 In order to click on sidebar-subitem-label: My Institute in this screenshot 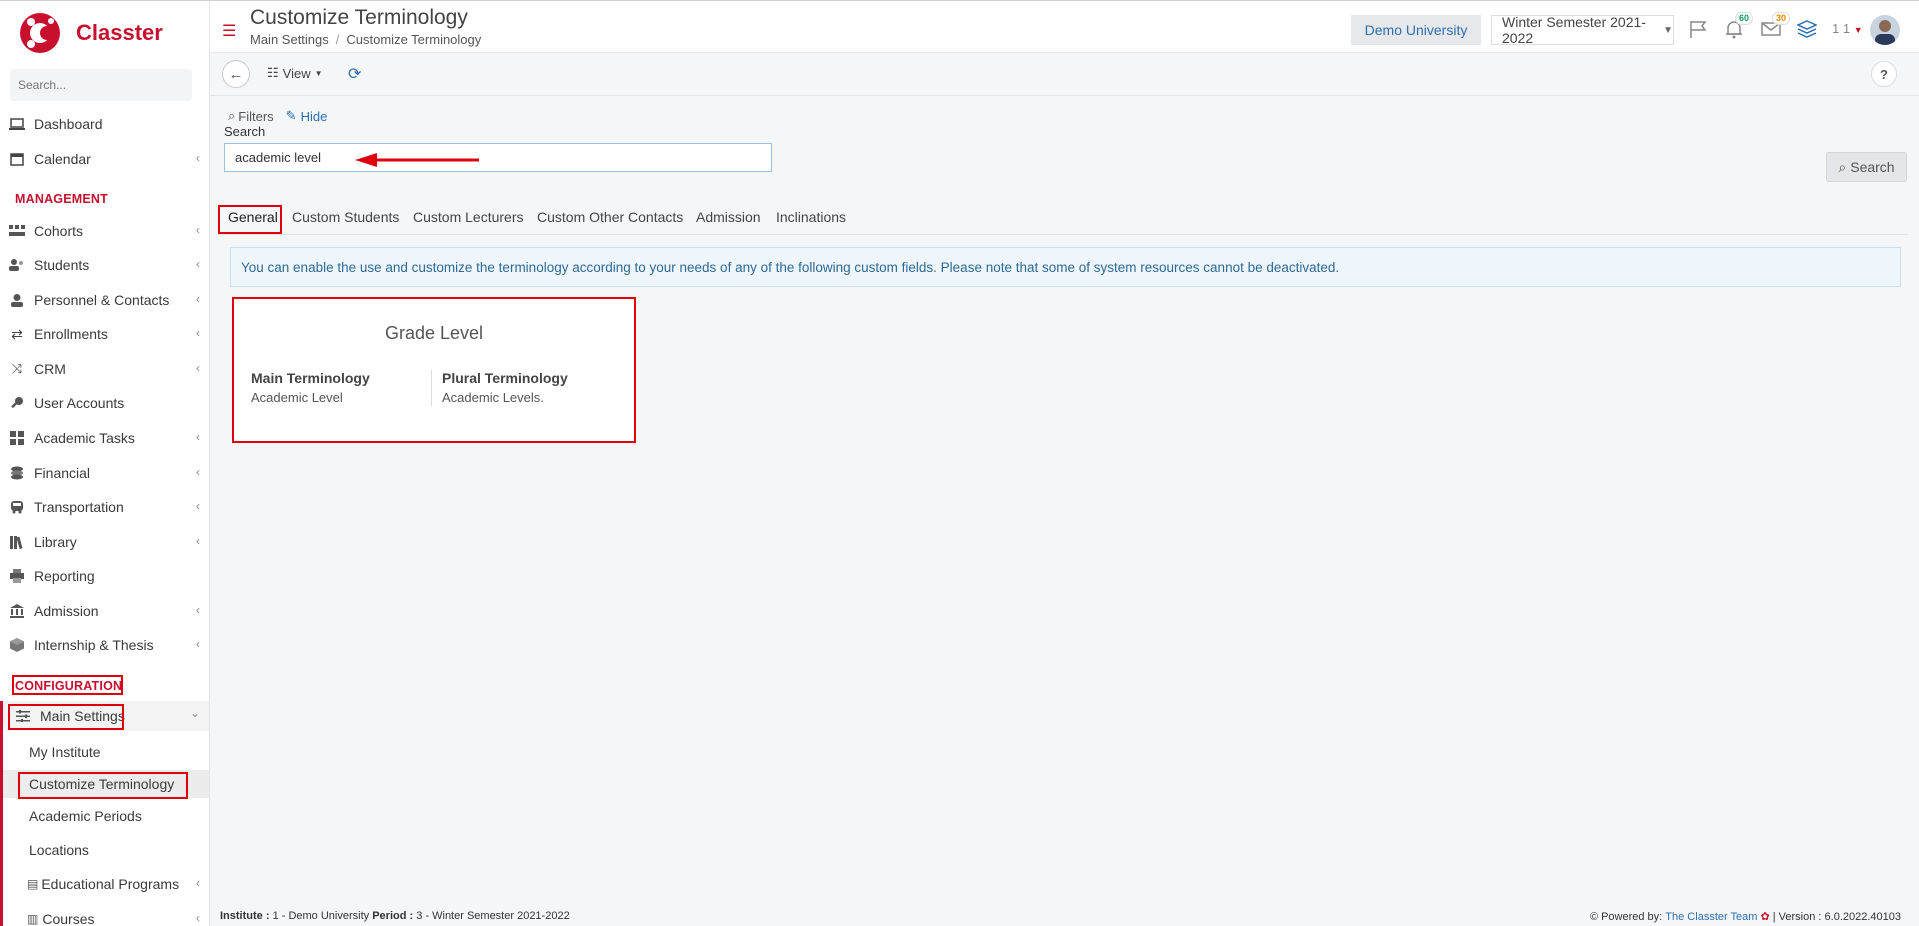, I will do `click(65, 752)`.